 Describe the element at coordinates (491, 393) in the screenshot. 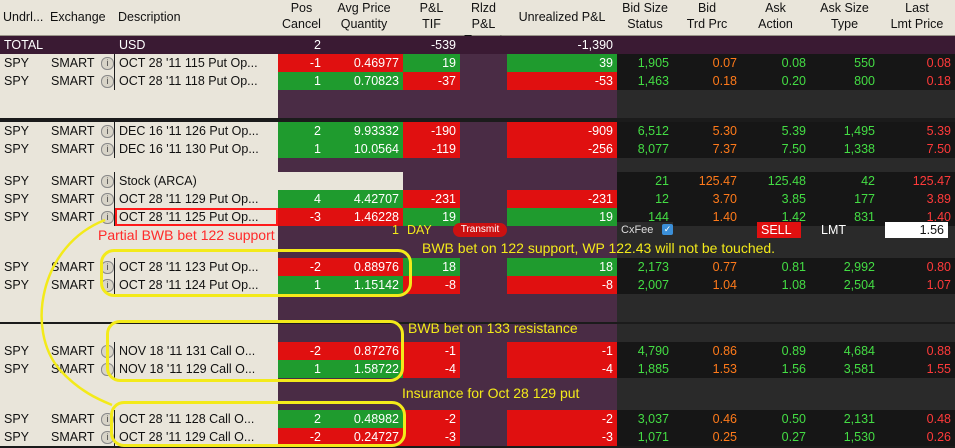

I see `annotation-insurance: Insurance for Oct 28 129 put` at that location.